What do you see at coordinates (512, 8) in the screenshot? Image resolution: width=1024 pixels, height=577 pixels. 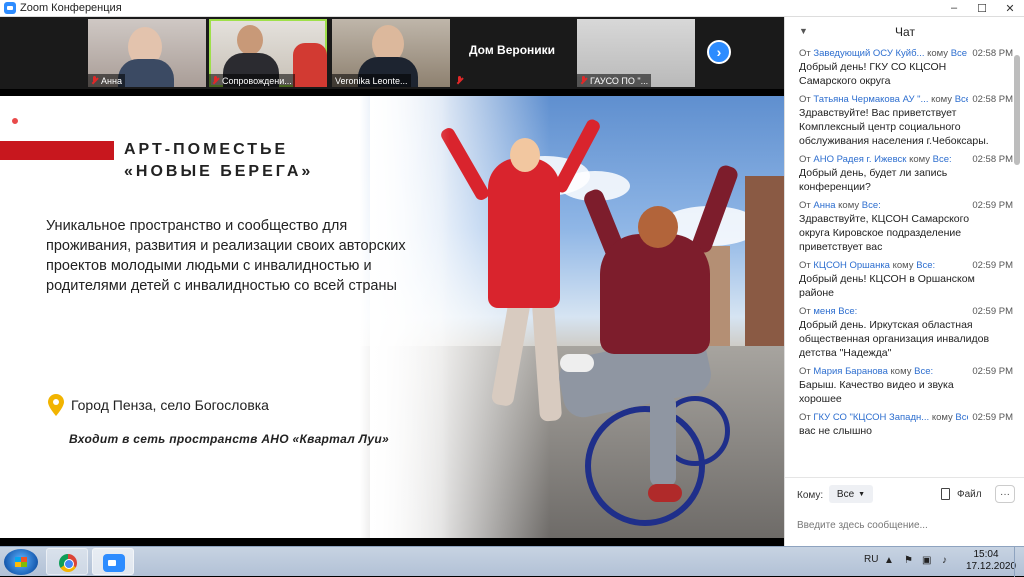 I see `window-titlebar: Zoom Конференция – ☐ ✕` at bounding box center [512, 8].